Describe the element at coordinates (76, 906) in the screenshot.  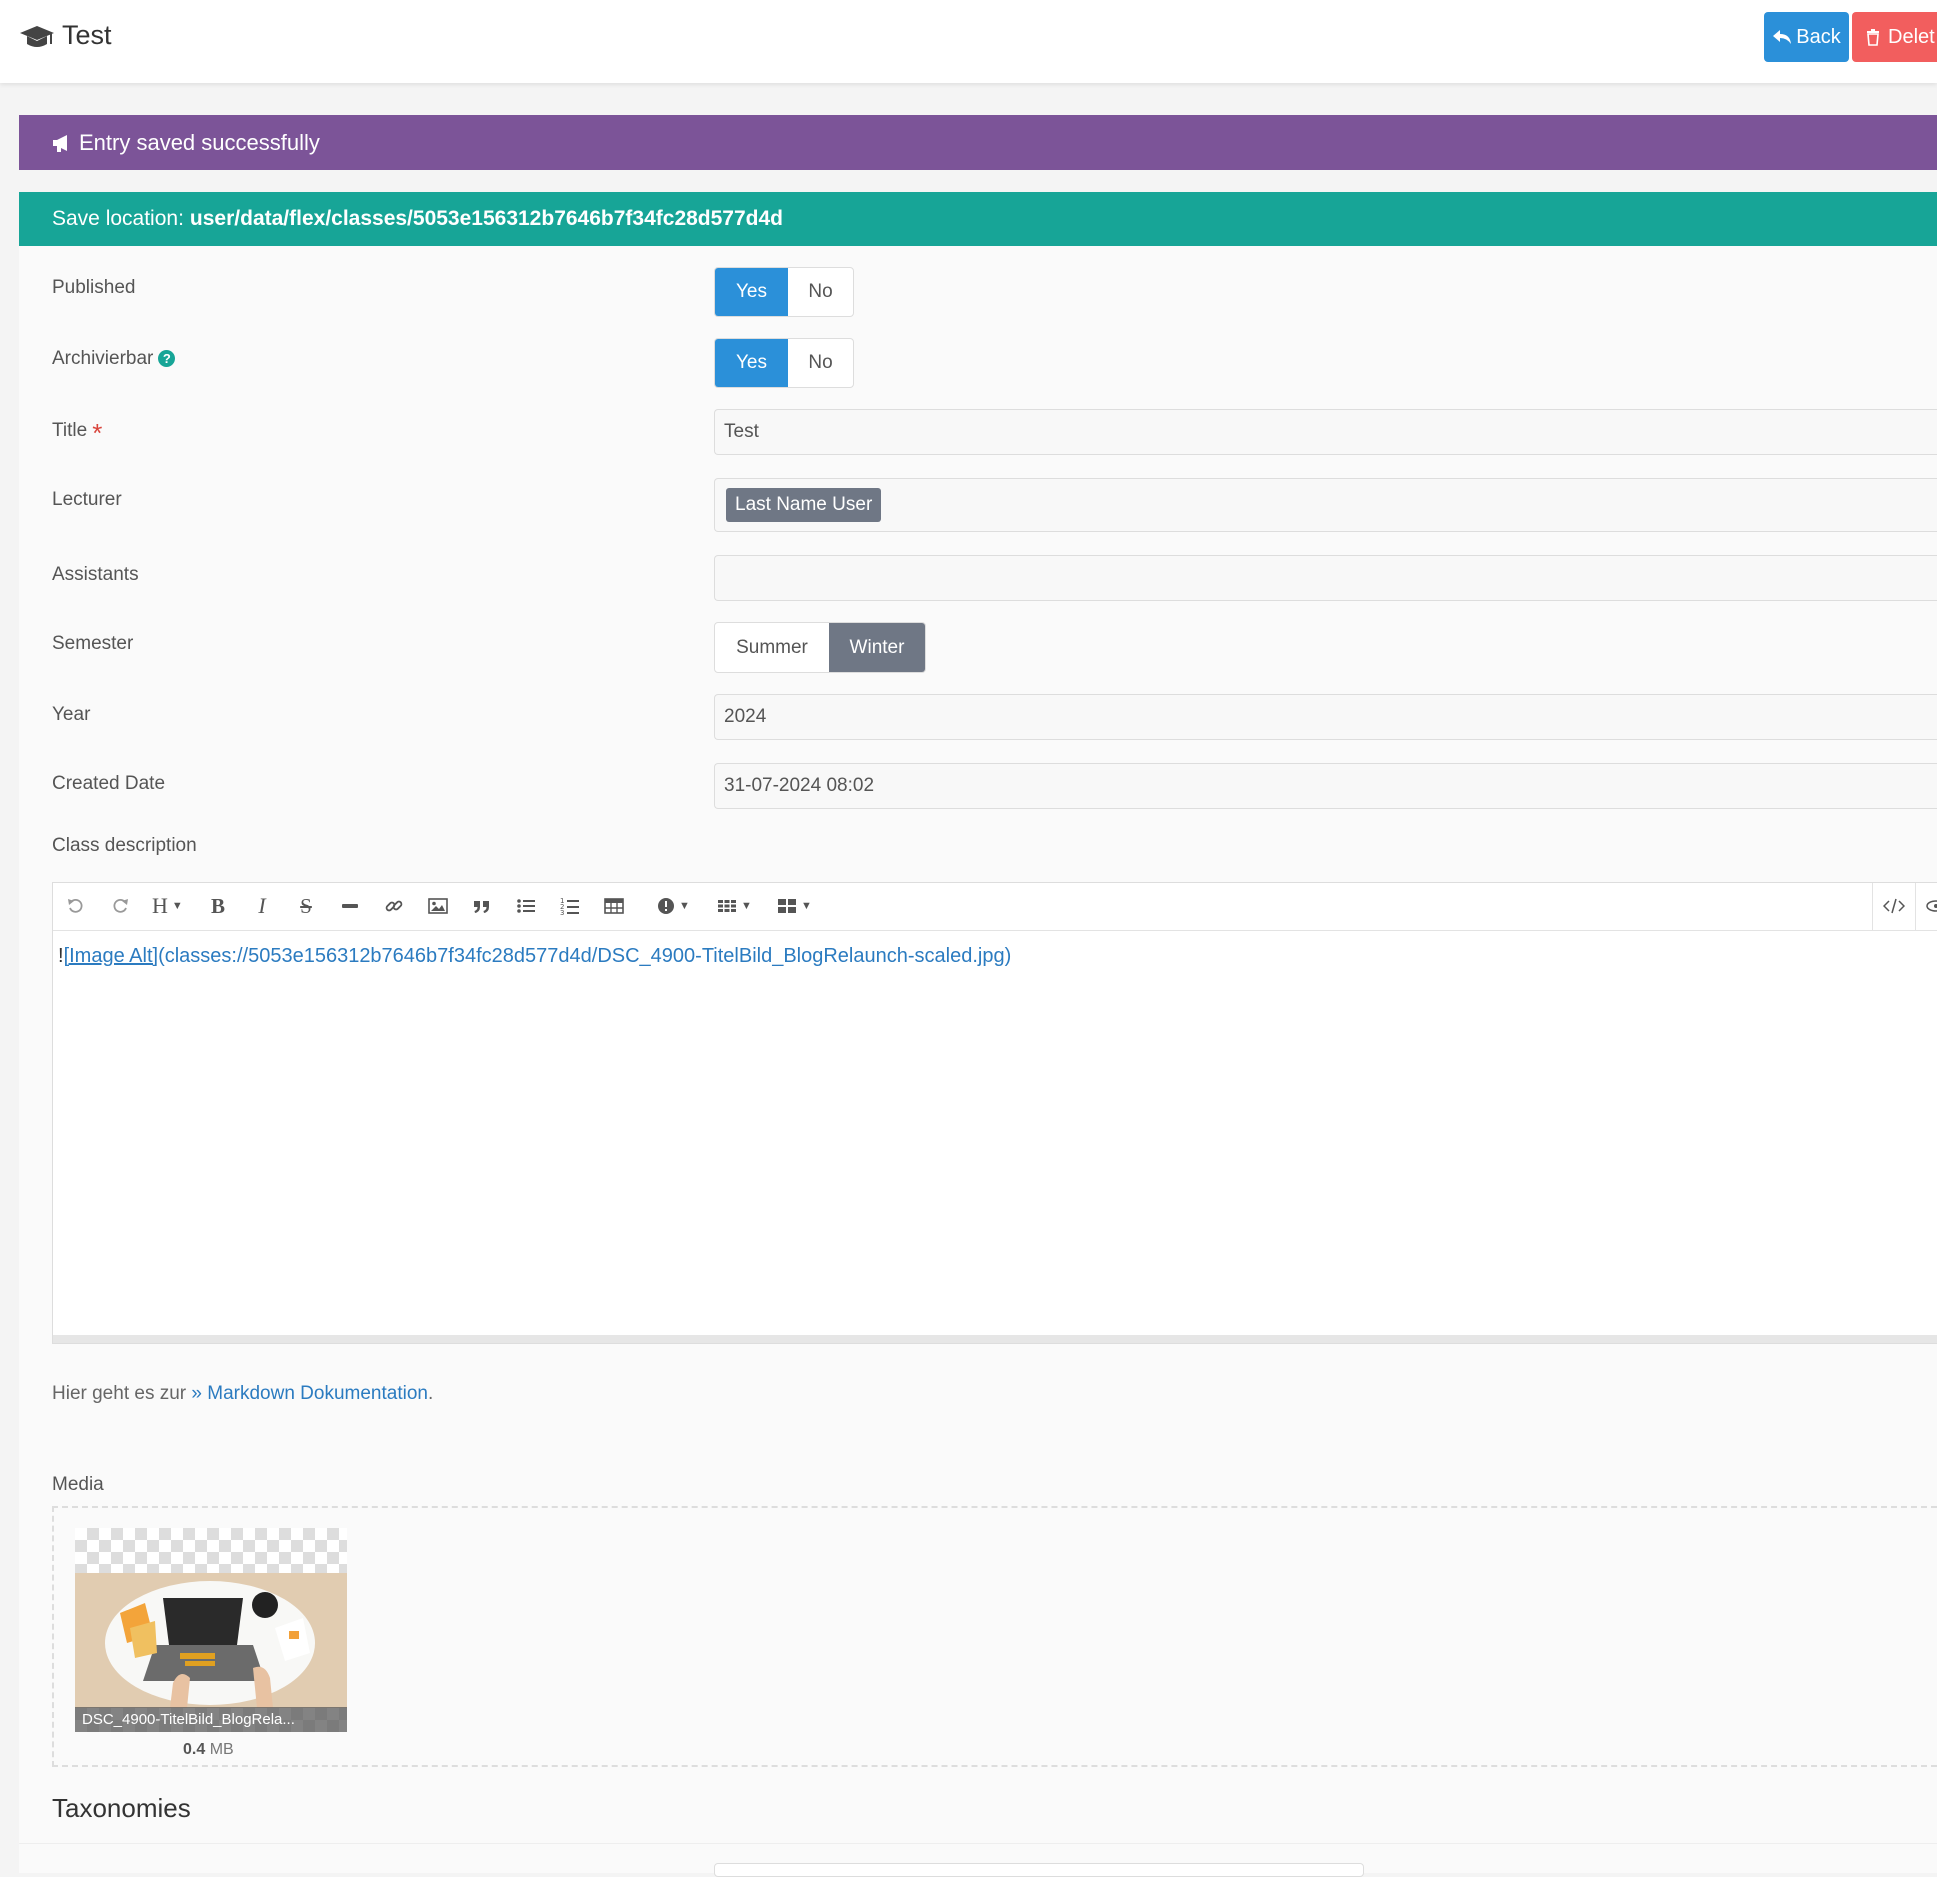
I see `undo-icon` at that location.